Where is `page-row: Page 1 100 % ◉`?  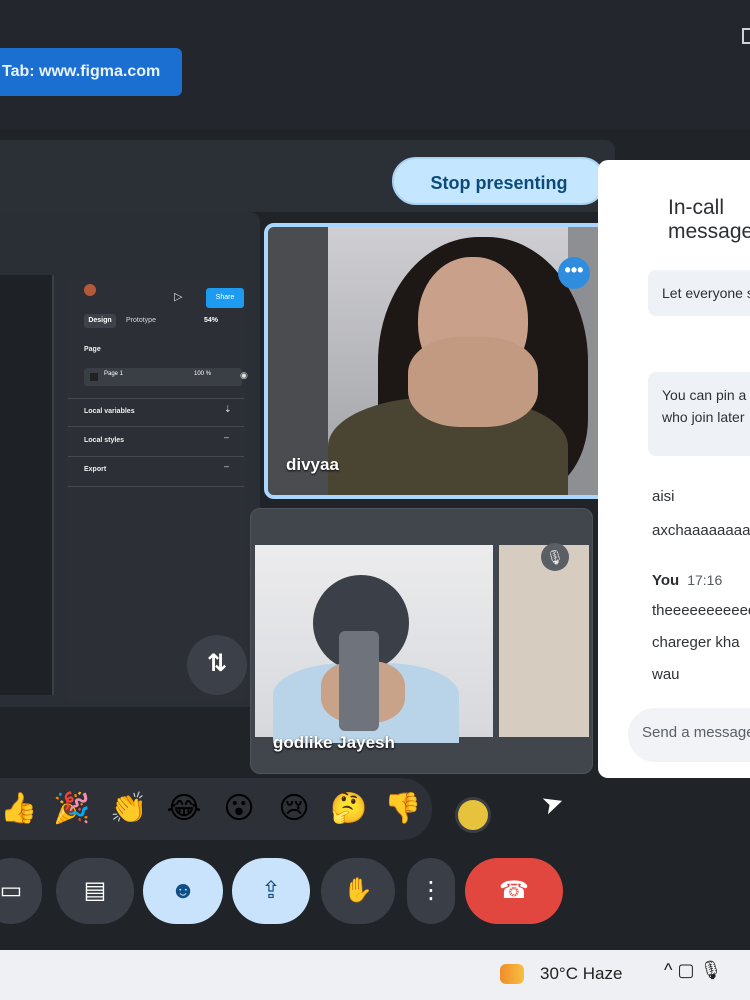 page-row: Page 1 100 % ◉ is located at coordinates (166, 377).